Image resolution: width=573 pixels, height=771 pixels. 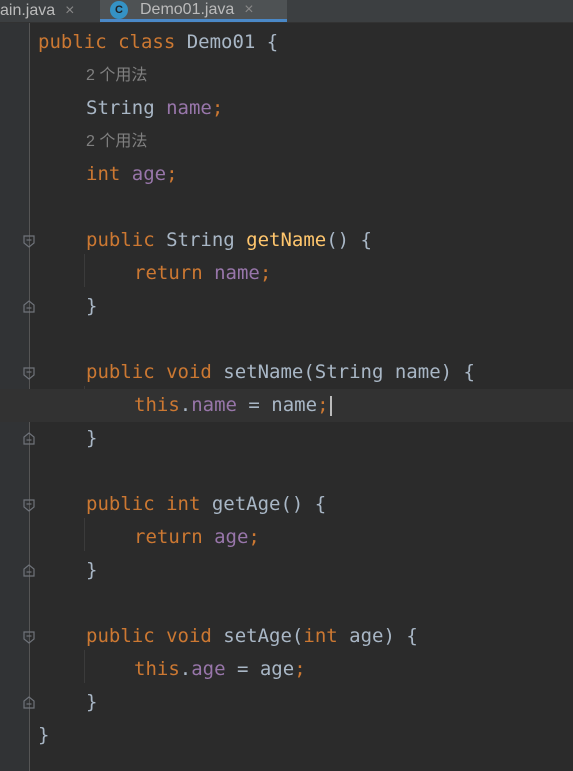 I want to click on tab-demo01-java: C Demo01.java ×, so click(x=193, y=11).